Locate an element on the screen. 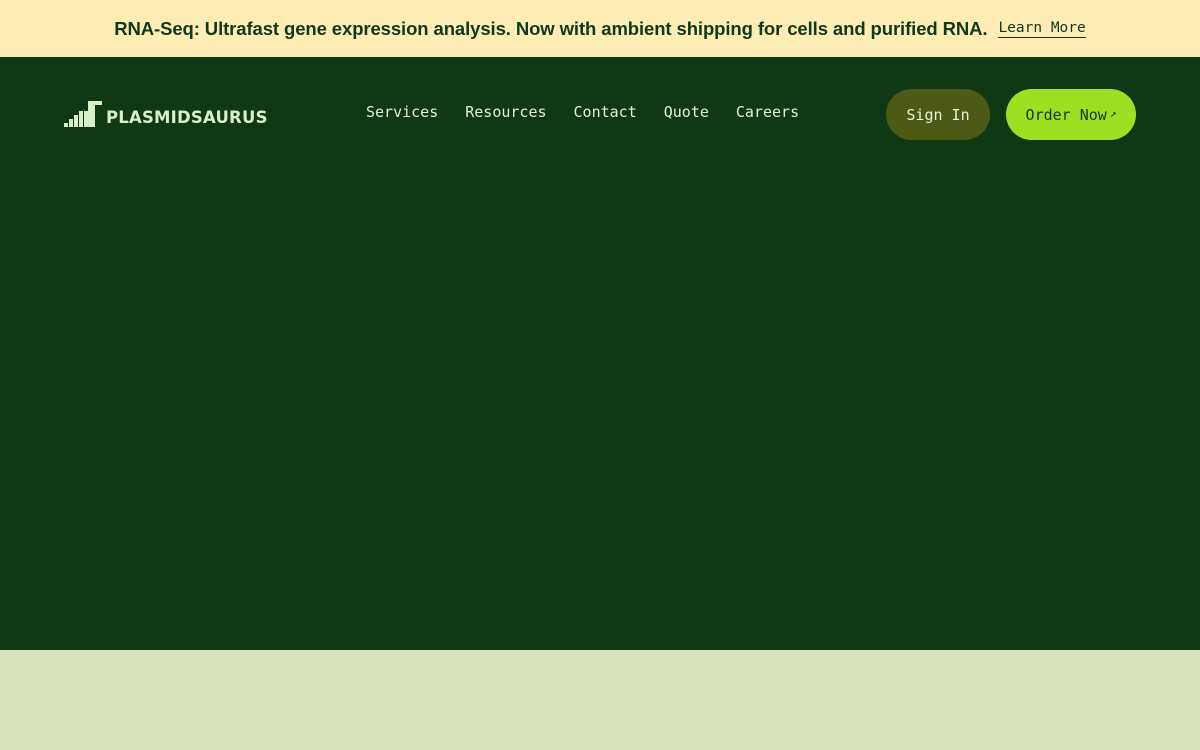 Image resolution: width=1200 pixels, height=750 pixels. nav-careers: Careers is located at coordinates (767, 112).